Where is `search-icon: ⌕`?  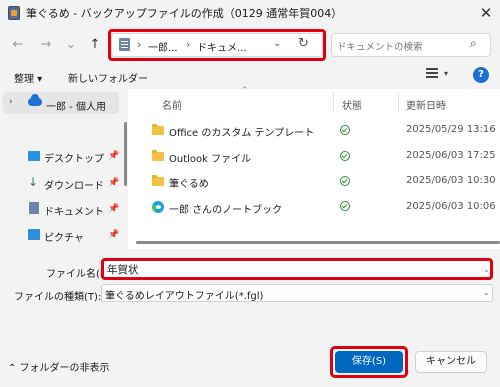
search-icon: ⌕ is located at coordinates (473, 43).